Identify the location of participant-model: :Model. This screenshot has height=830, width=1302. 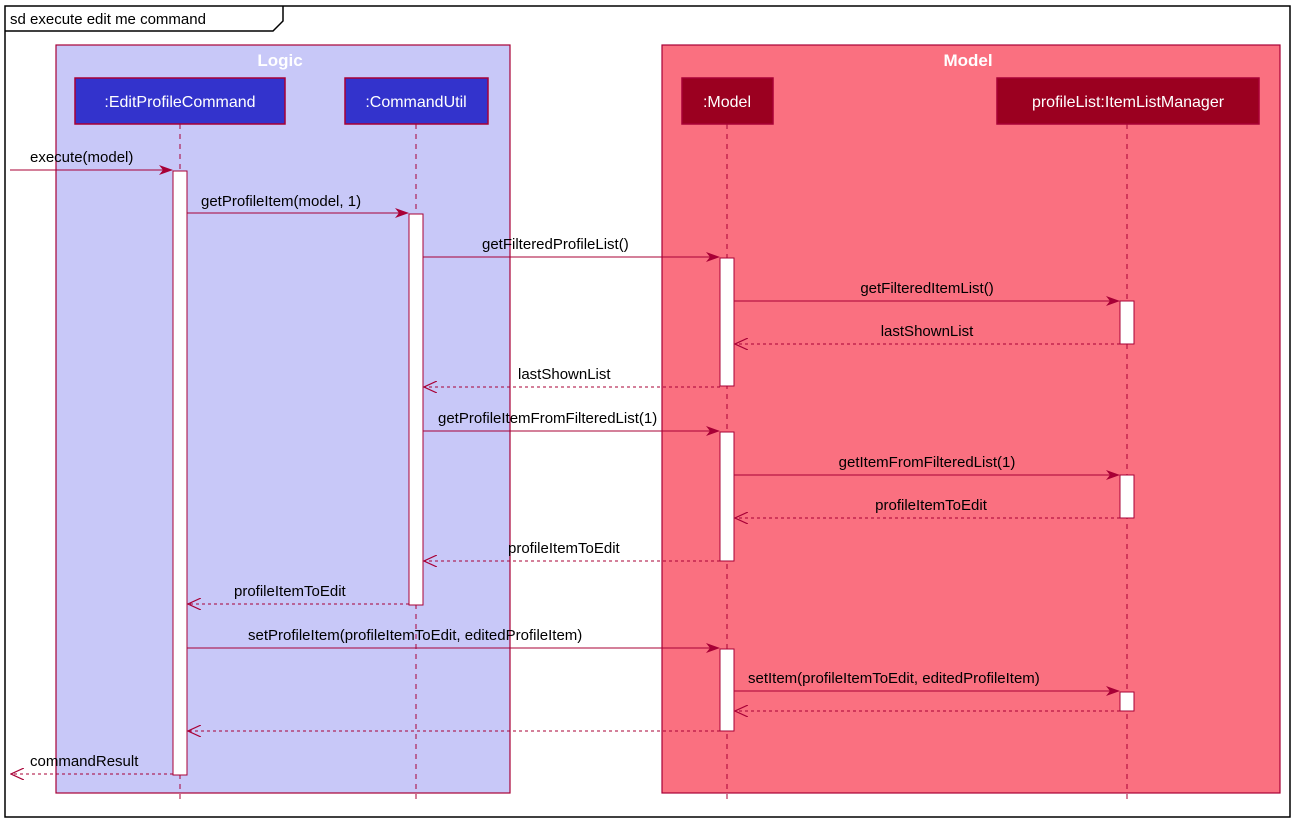
(727, 101).